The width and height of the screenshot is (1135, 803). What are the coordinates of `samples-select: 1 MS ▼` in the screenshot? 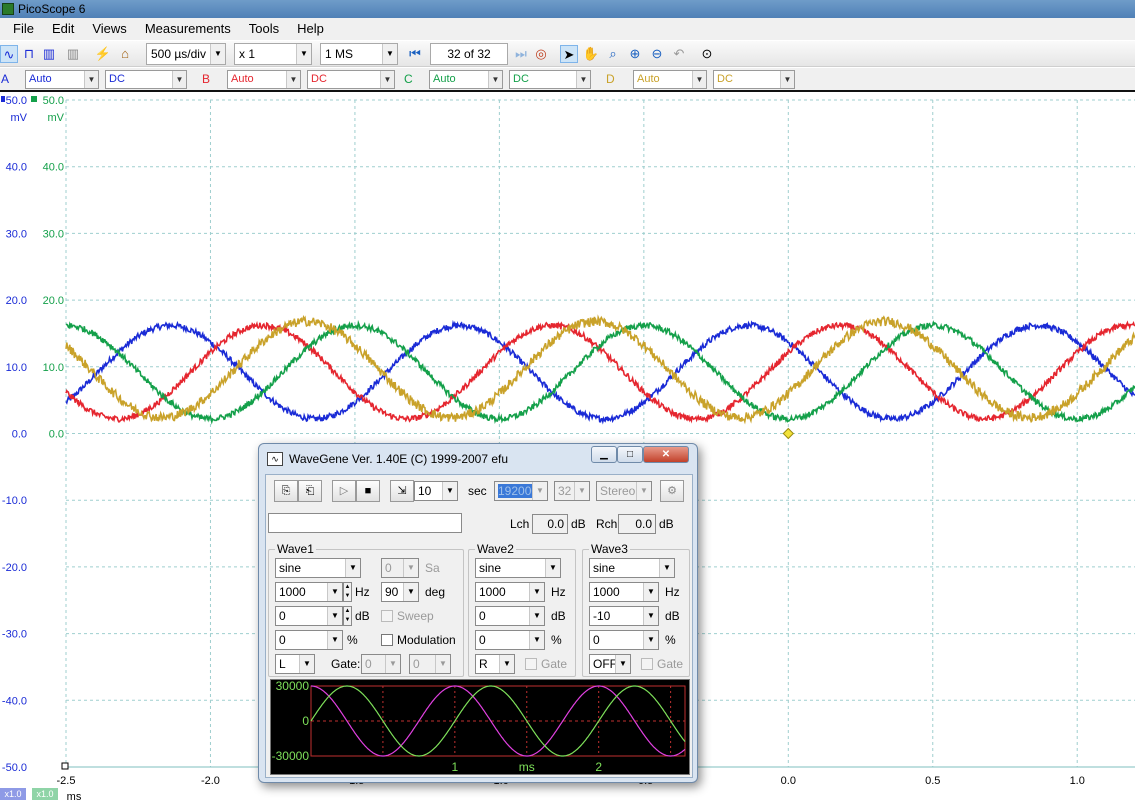 It's located at (359, 54).